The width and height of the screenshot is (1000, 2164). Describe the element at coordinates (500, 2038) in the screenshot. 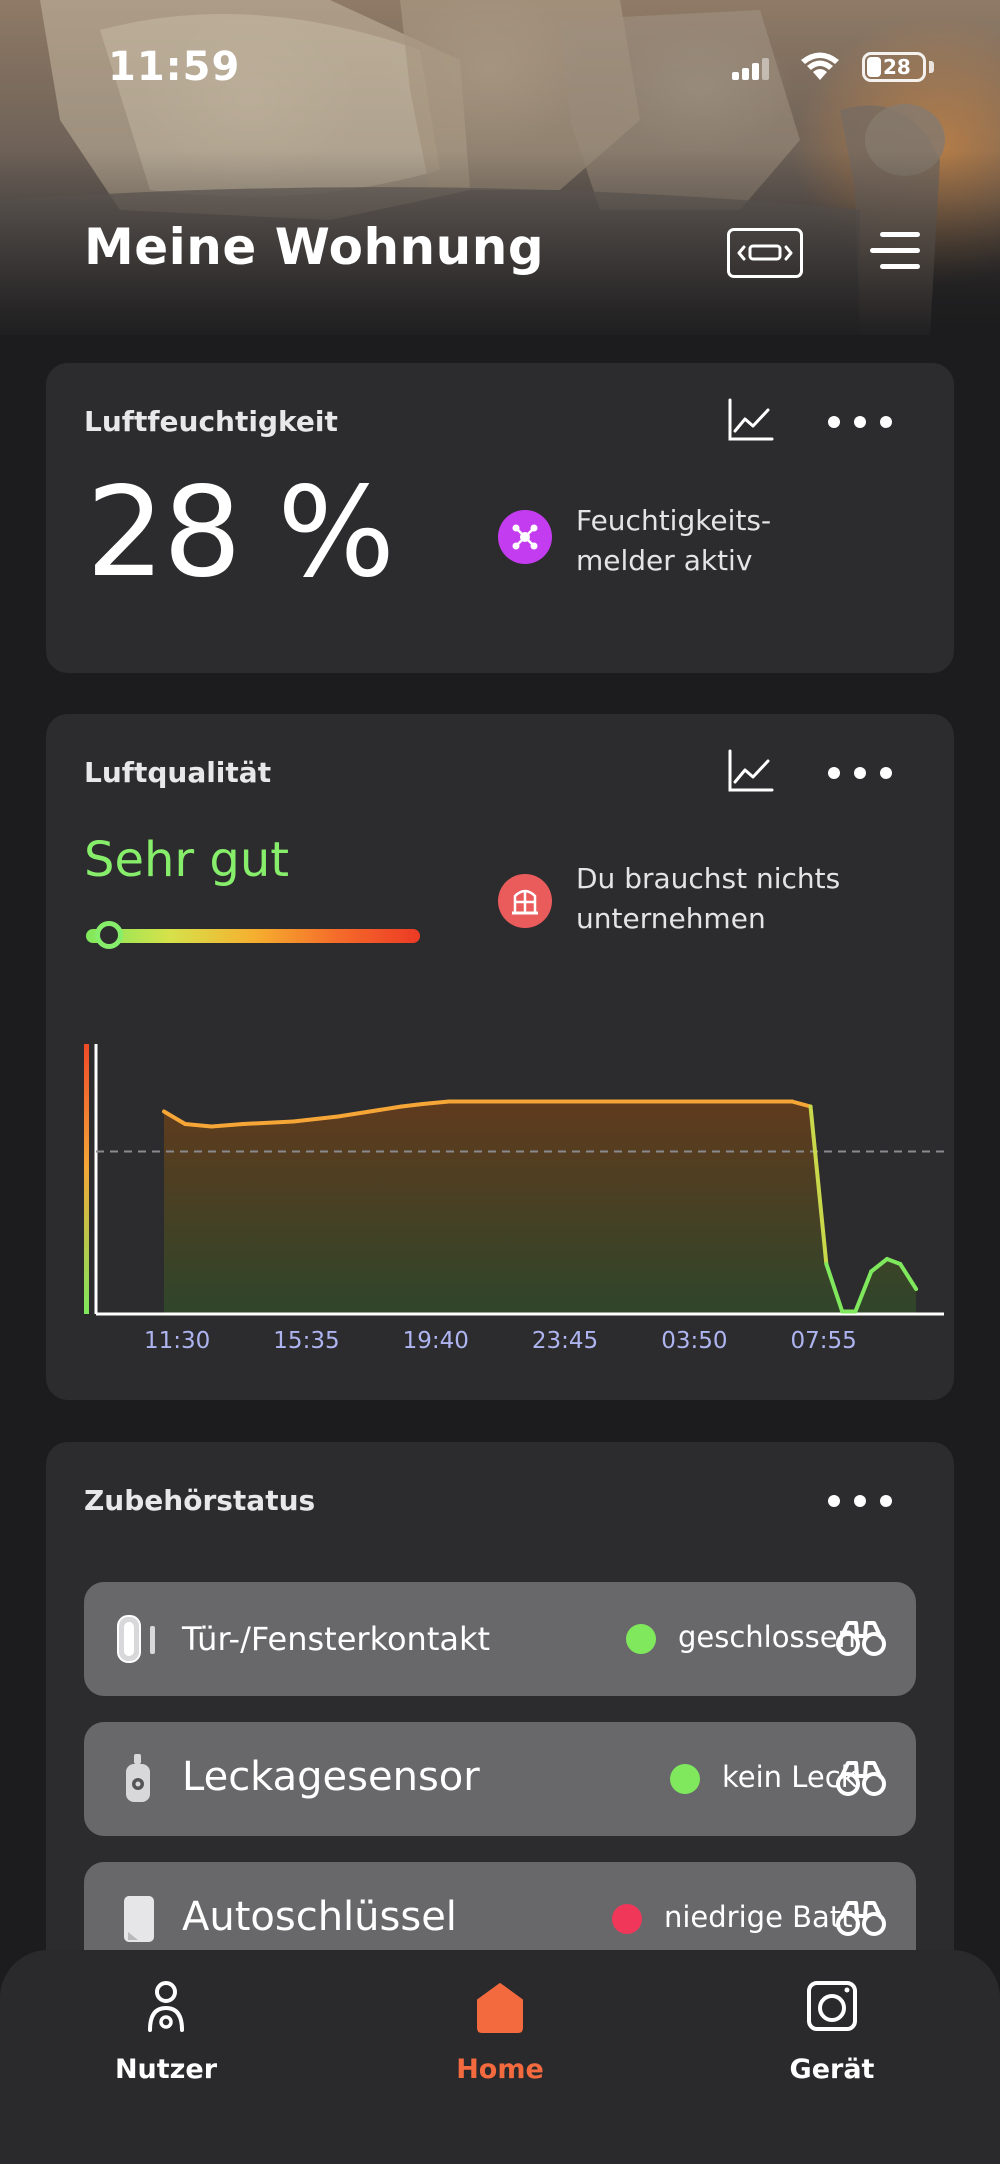

I see `nav-item-home: Home` at that location.